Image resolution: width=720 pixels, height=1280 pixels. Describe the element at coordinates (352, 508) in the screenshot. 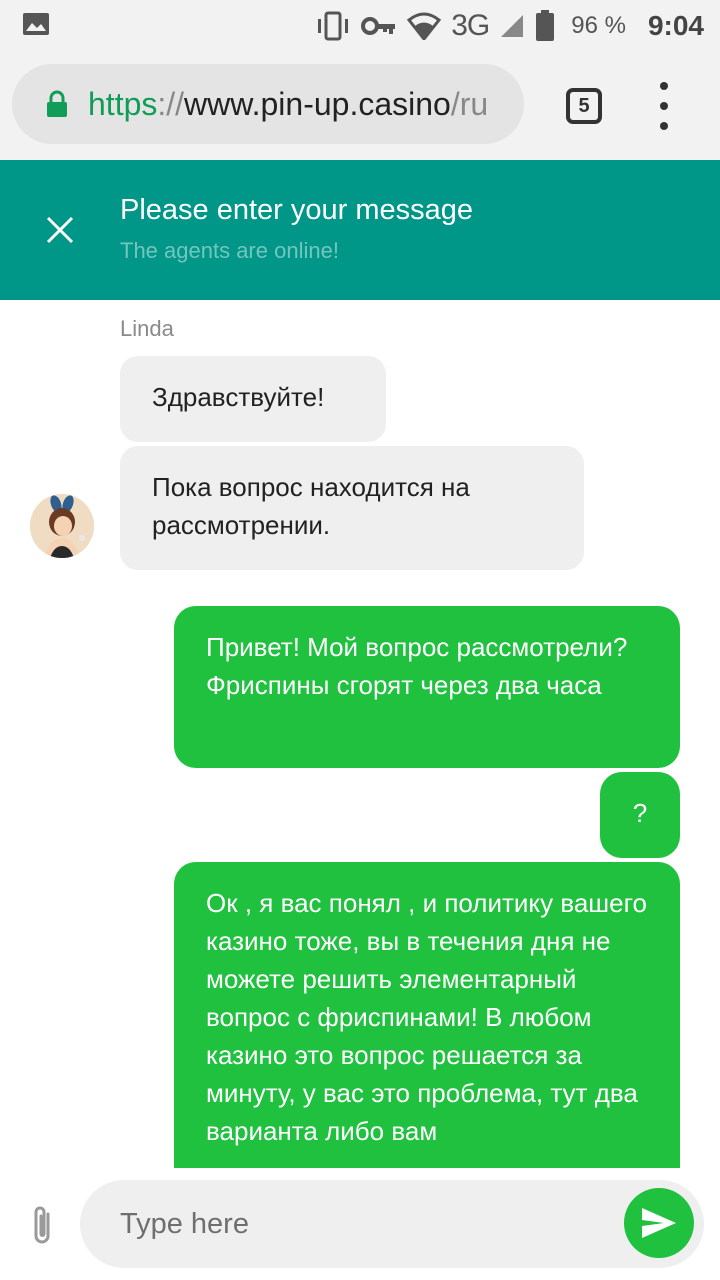

I see `incoming-message: Пока вопрос находится на рассмотрении.` at that location.